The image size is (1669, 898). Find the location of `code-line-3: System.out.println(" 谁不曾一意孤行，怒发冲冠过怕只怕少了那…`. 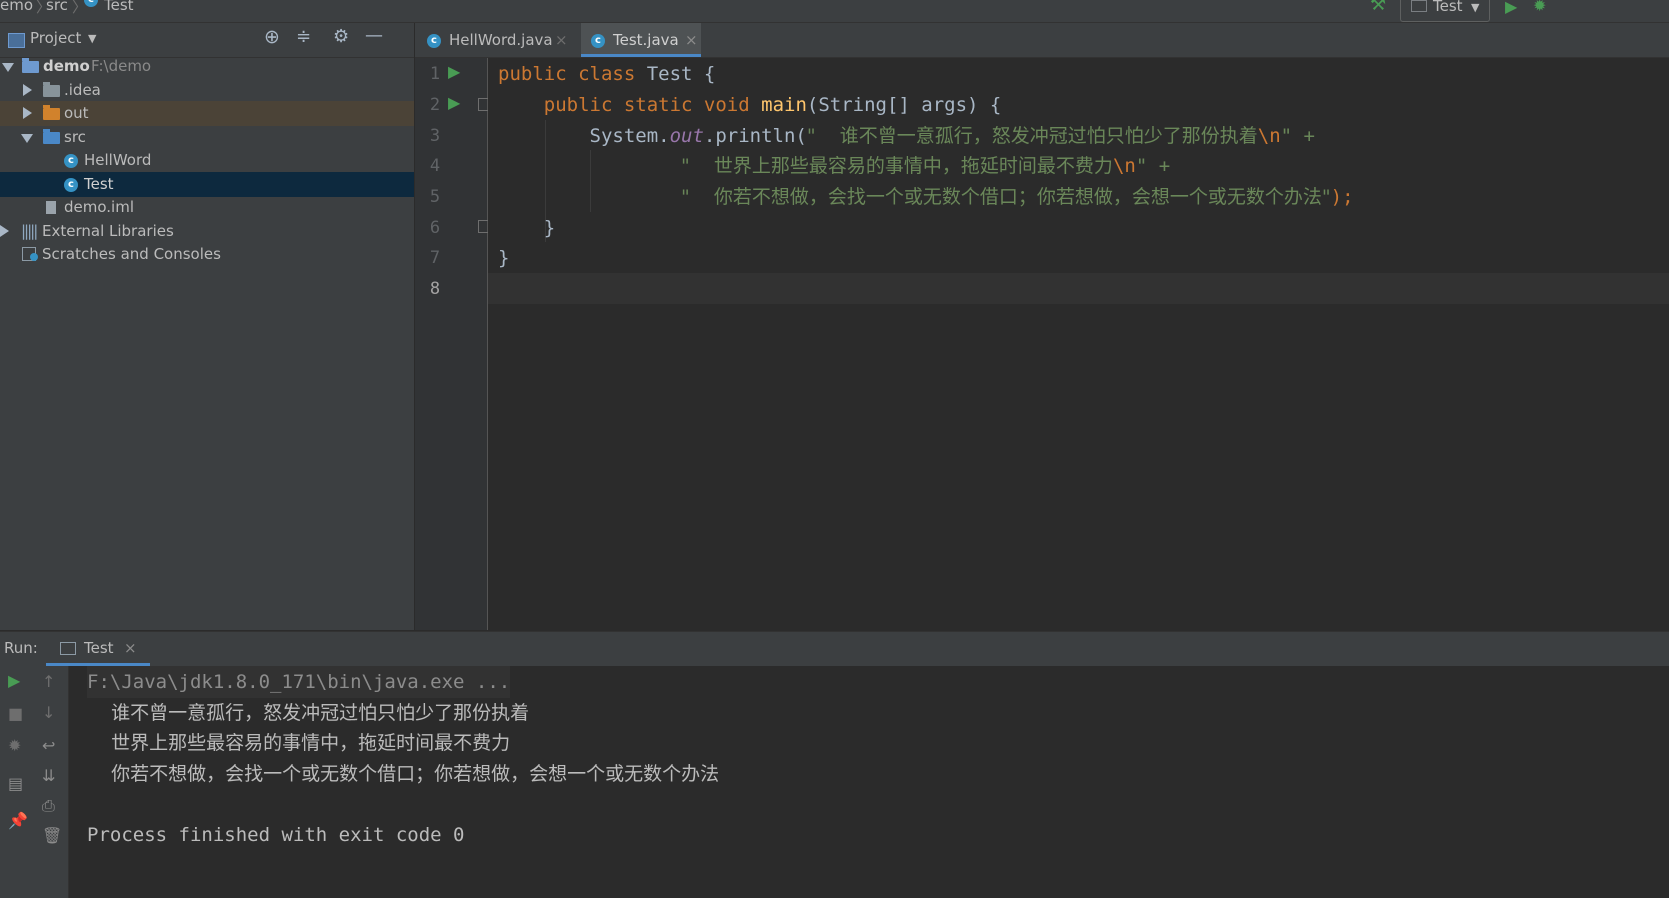

code-line-3: System.out.println(" 谁不曾一意孤行，怒发冲冠过怕只怕少了那… is located at coordinates (952, 136).